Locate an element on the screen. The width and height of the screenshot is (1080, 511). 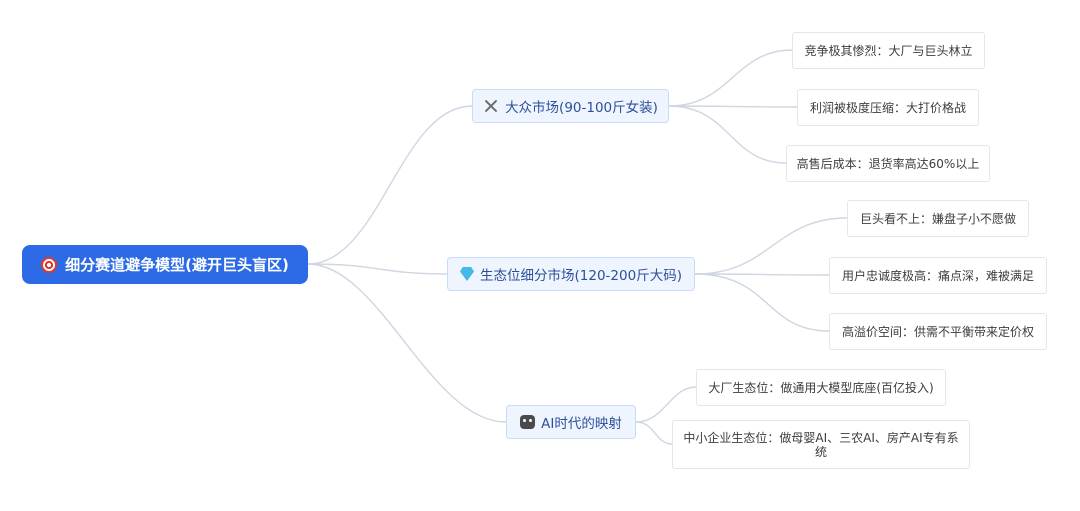
leaf-node: 高溢价空间：供需不平衡带来定价权 is located at coordinates (938, 331).